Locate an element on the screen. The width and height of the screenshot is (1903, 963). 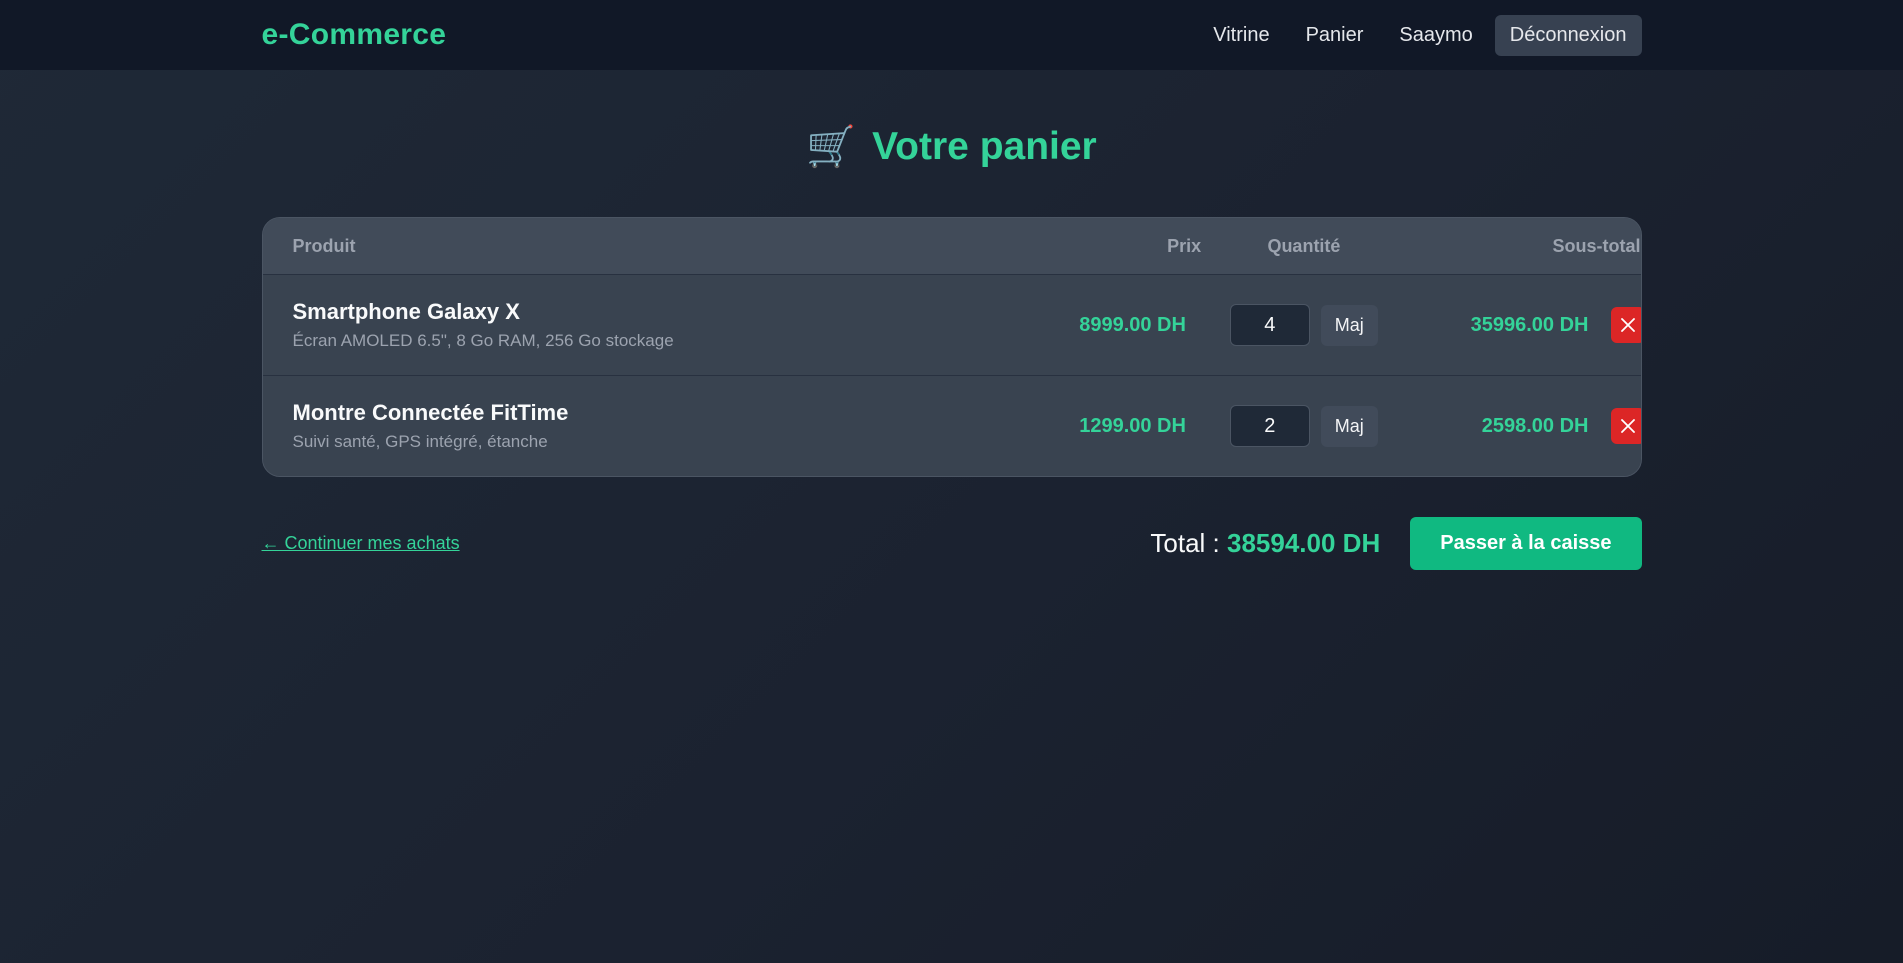
continue-shopping-link: ← Continuer mes achats is located at coordinates (361, 543).